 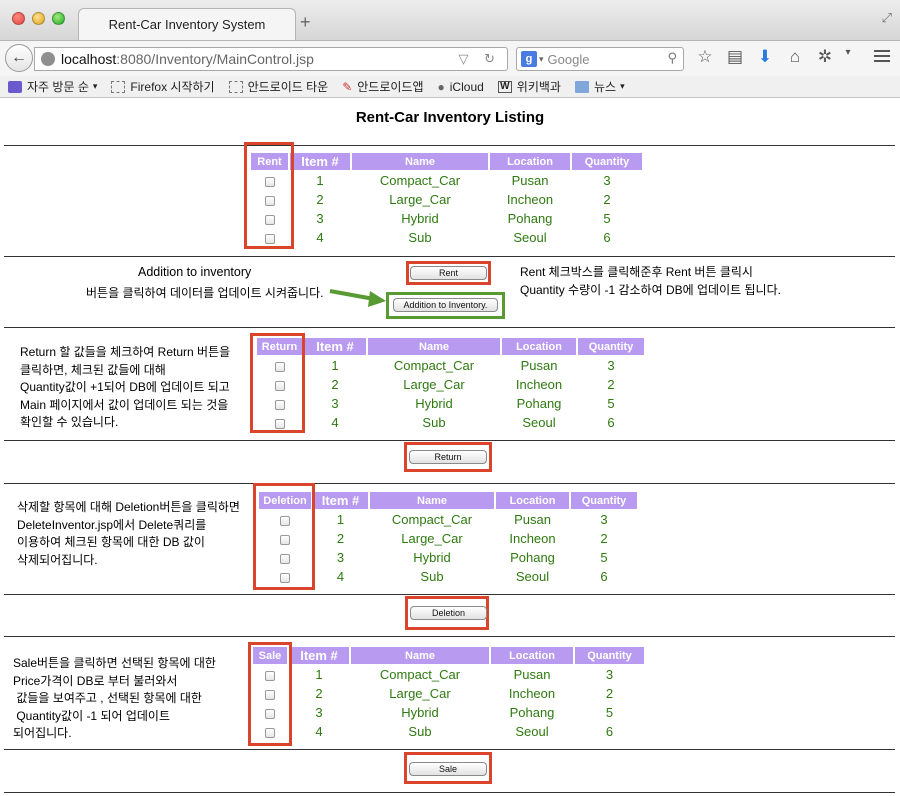 I want to click on fullscreen-icon: ⤢, so click(x=887, y=18).